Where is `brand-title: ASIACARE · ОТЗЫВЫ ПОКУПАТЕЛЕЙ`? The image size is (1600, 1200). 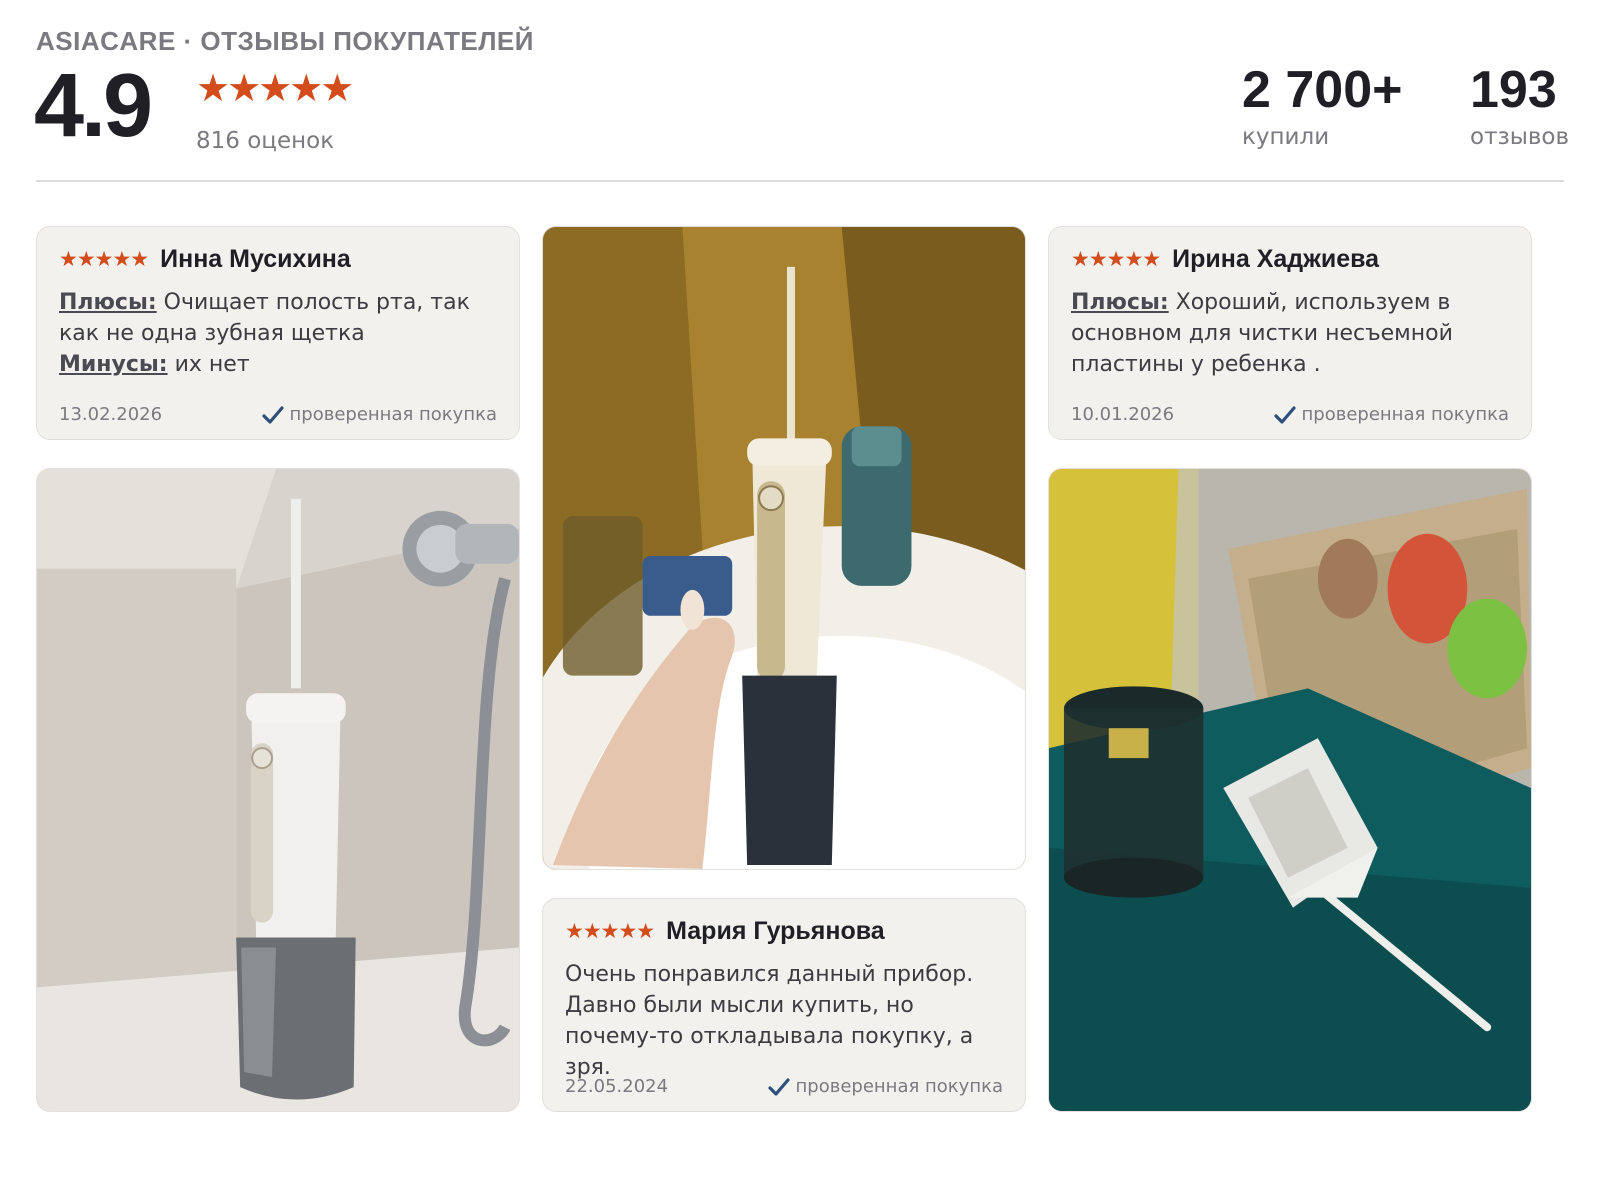
brand-title: ASIACARE · ОТЗЫВЫ ПОКУПАТЕЛЕЙ is located at coordinates (285, 41).